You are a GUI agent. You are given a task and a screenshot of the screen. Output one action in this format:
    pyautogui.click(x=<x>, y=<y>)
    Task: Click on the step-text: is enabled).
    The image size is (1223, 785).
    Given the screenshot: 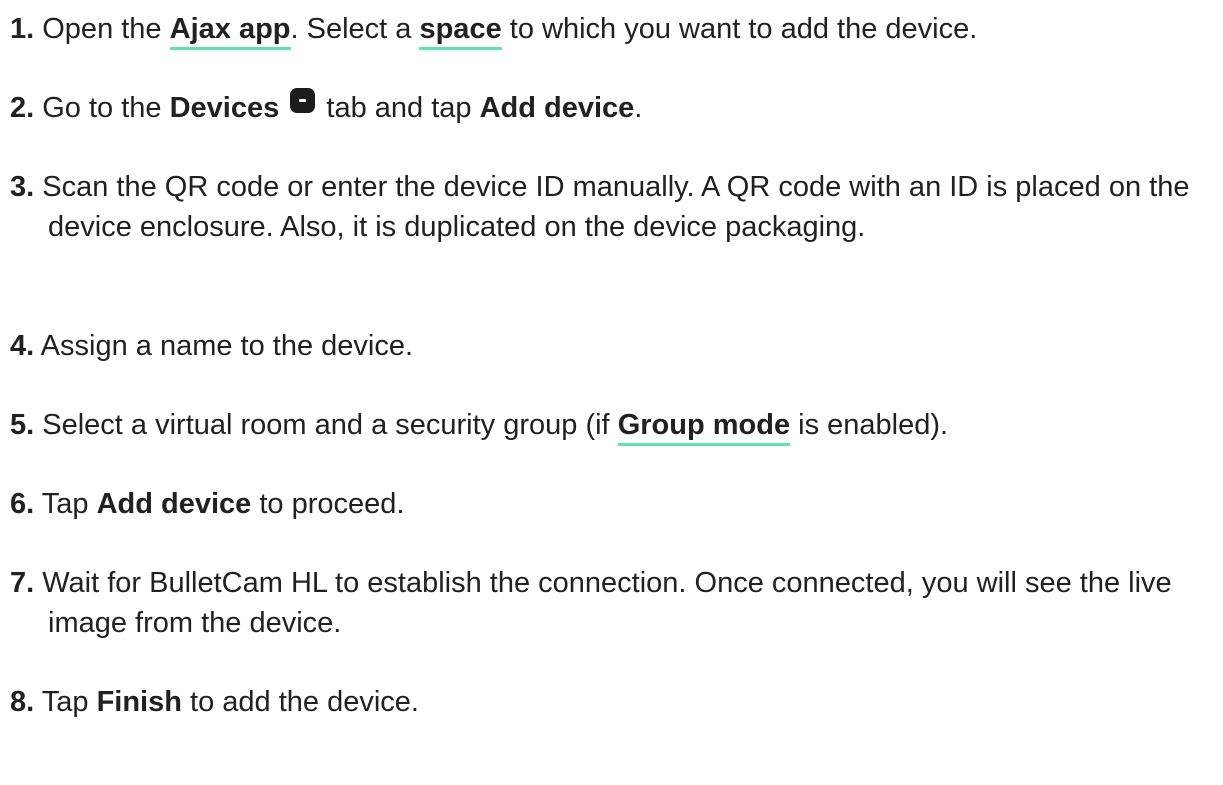 What is the action you would take?
    pyautogui.click(x=869, y=425)
    